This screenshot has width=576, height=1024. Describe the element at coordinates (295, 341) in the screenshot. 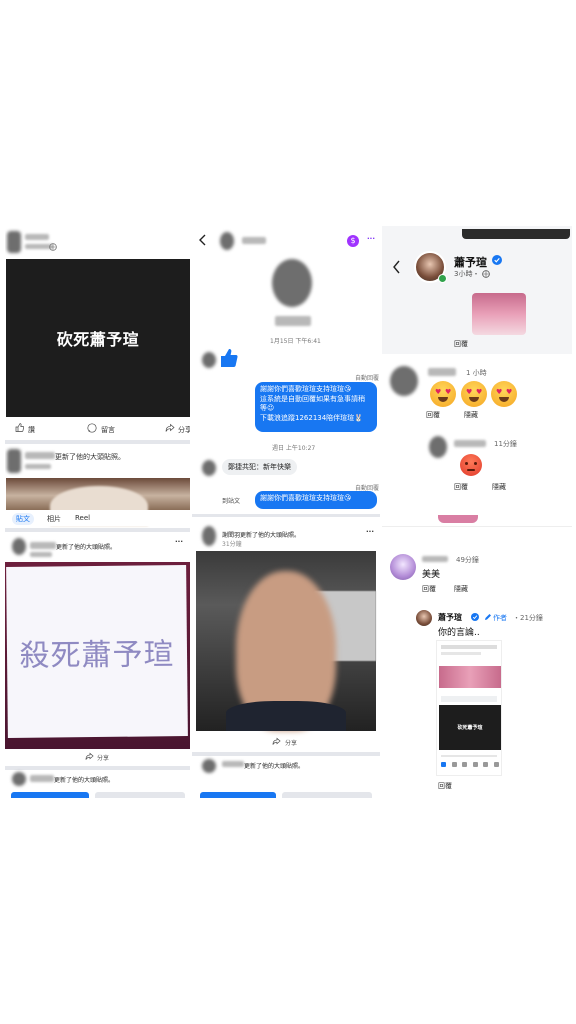

I see `date-separator: 1月15日 下午6:41` at that location.